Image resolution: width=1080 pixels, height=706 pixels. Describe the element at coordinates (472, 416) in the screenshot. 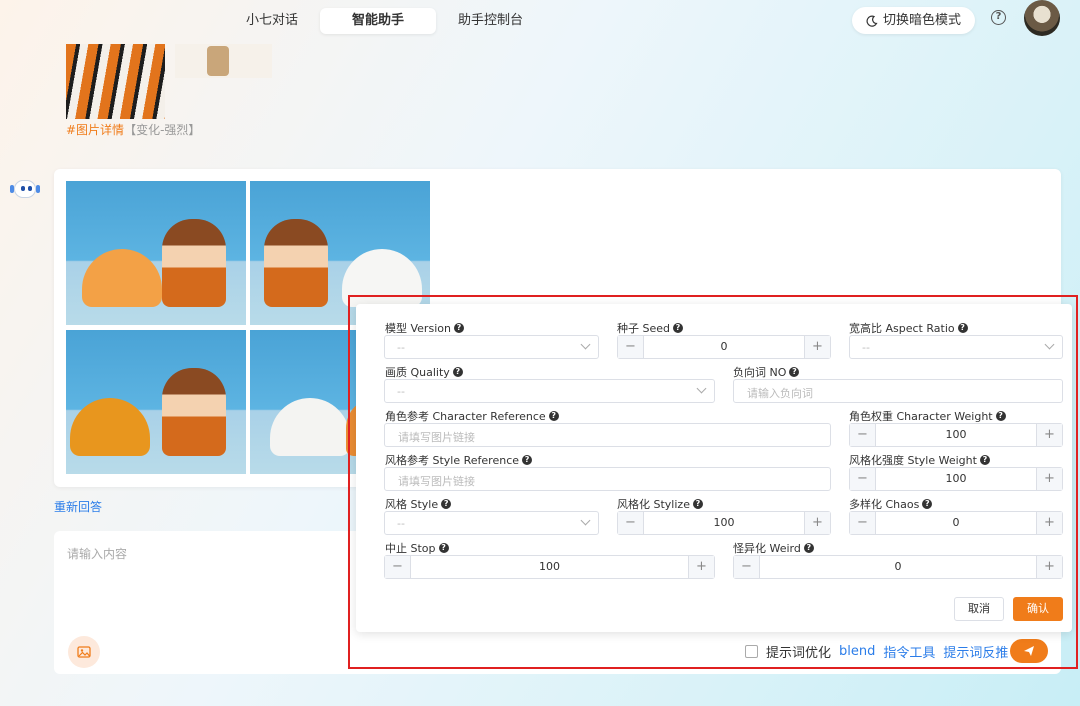

I see `character-reference-label: 角色参考 Character Reference?` at that location.